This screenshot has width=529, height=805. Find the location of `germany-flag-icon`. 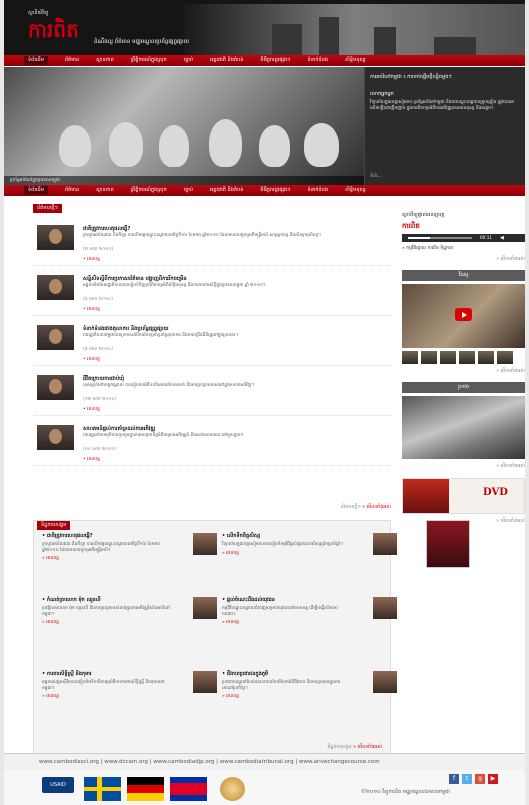

germany-flag-icon is located at coordinates (145, 789).